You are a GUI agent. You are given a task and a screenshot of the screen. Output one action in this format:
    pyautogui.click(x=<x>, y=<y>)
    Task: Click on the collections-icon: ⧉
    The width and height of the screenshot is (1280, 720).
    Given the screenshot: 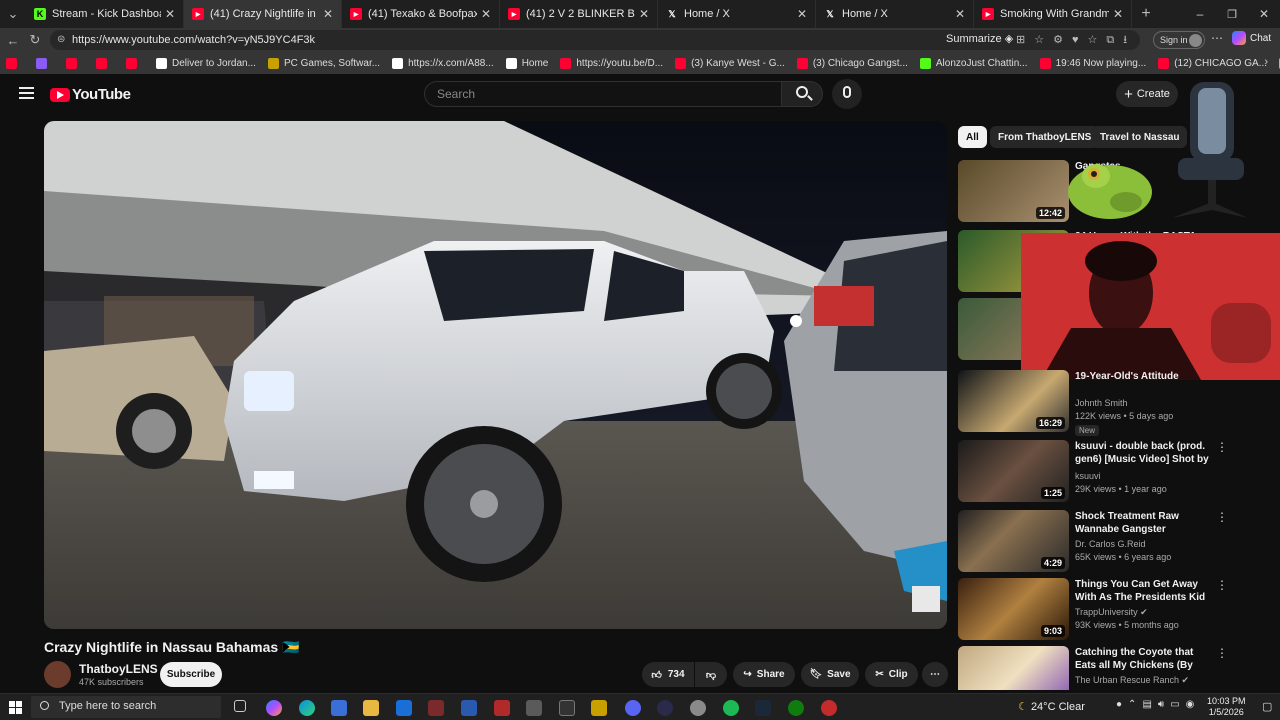 What is the action you would take?
    pyautogui.click(x=1114, y=40)
    